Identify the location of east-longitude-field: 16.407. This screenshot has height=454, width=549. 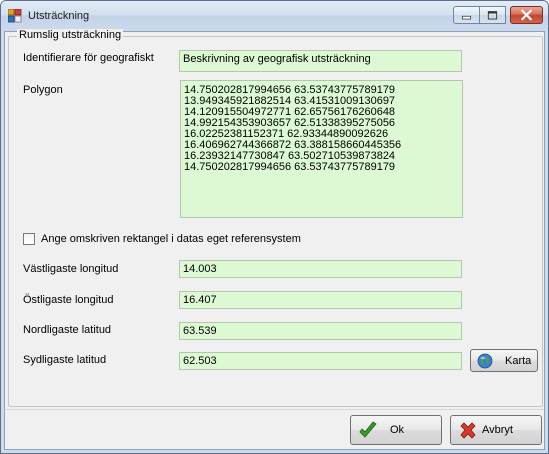
(320, 300).